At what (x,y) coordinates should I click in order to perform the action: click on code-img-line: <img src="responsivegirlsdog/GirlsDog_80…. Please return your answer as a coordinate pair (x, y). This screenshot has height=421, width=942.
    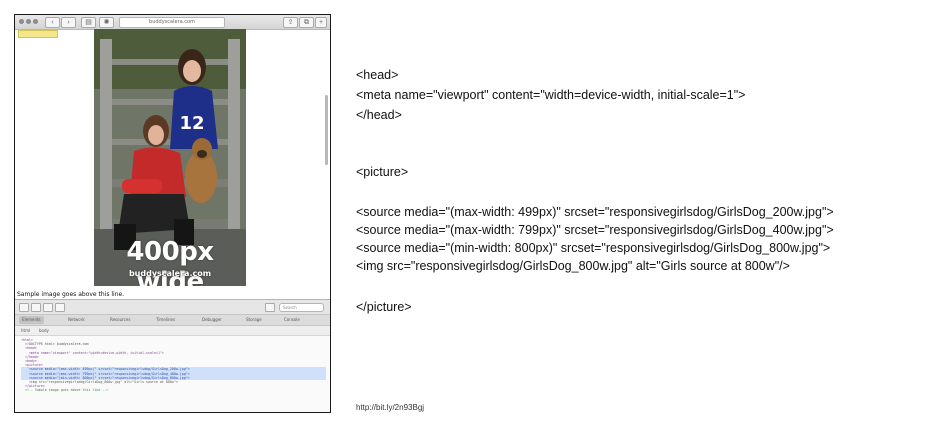
    Looking at the image, I should click on (573, 266).